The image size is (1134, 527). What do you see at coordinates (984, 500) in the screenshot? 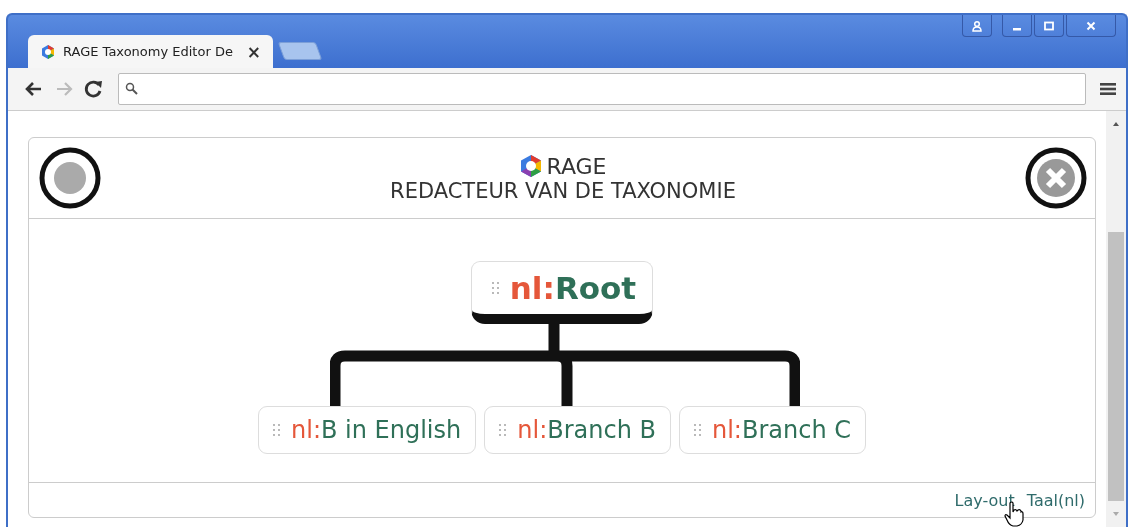
I see `footer-link: Lay-out` at bounding box center [984, 500].